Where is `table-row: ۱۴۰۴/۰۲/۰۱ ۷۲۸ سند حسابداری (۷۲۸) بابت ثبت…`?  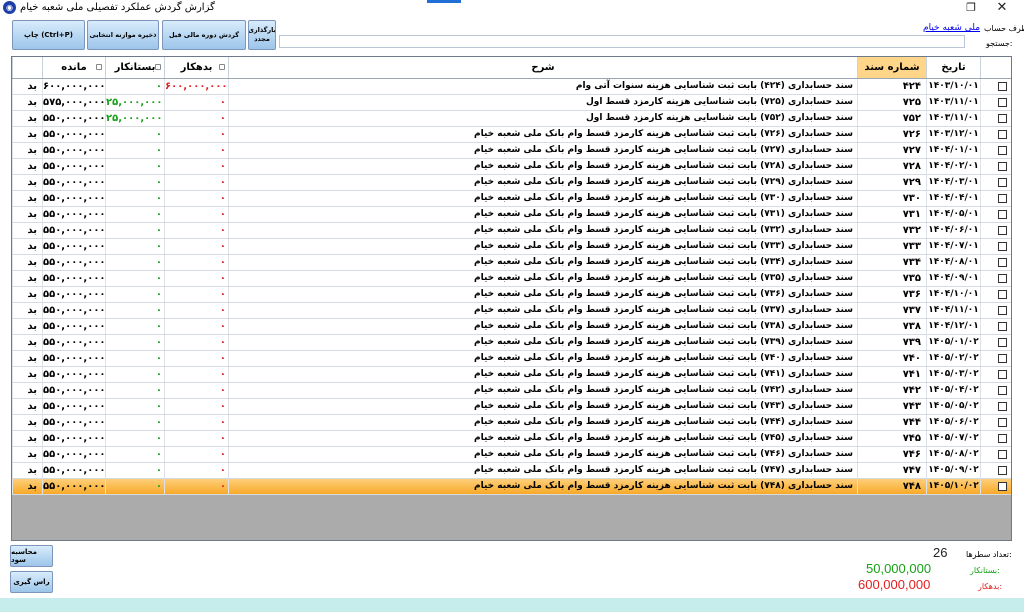 table-row: ۱۴۰۴/۰۲/۰۱ ۷۲۸ سند حسابداری (۷۲۸) بابت ثبت… is located at coordinates (511, 167).